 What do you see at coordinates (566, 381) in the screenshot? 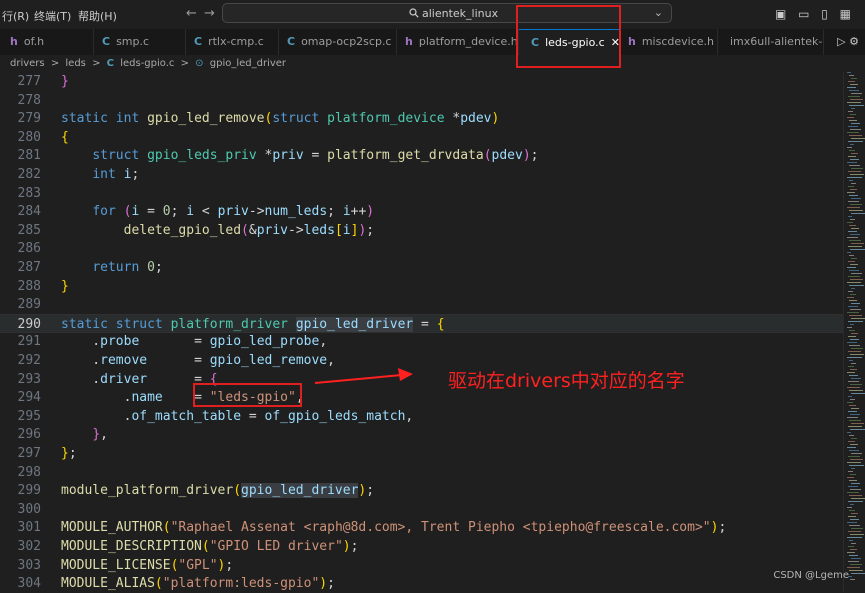
I see `annotation-text: 驱动在drivers中对应的名字` at bounding box center [566, 381].